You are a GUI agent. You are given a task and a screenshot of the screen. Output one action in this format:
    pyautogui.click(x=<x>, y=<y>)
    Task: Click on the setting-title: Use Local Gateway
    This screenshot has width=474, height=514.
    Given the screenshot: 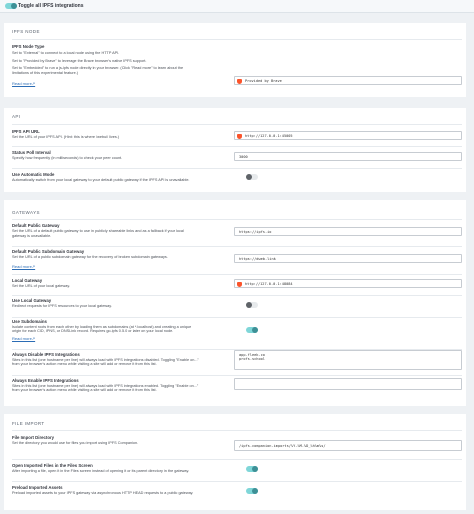 What is the action you would take?
    pyautogui.click(x=32, y=300)
    